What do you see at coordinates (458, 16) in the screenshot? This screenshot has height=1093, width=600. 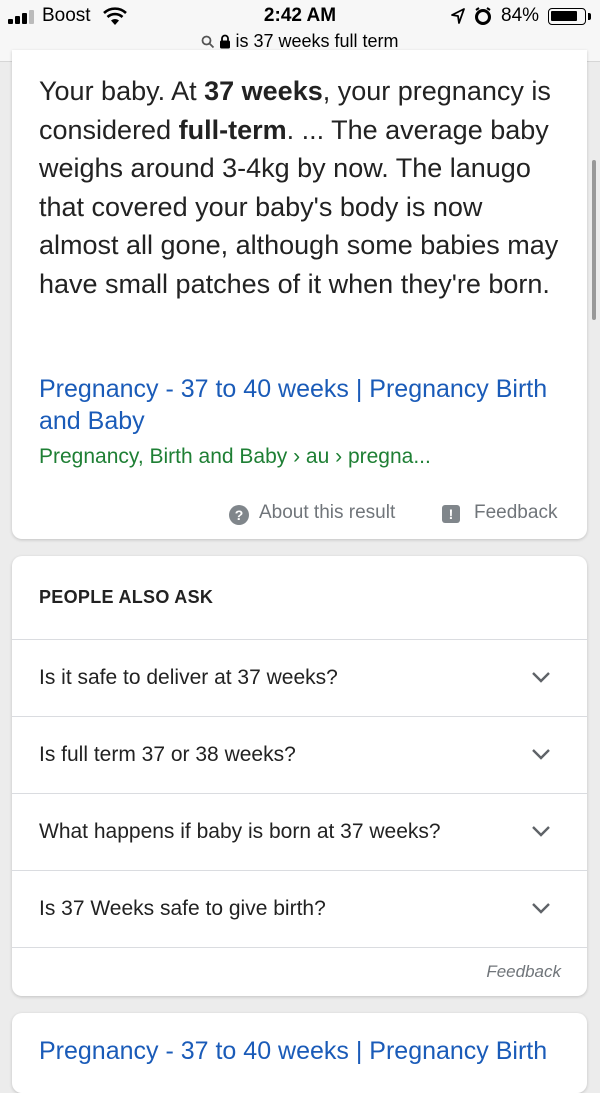 I see `location-icon` at bounding box center [458, 16].